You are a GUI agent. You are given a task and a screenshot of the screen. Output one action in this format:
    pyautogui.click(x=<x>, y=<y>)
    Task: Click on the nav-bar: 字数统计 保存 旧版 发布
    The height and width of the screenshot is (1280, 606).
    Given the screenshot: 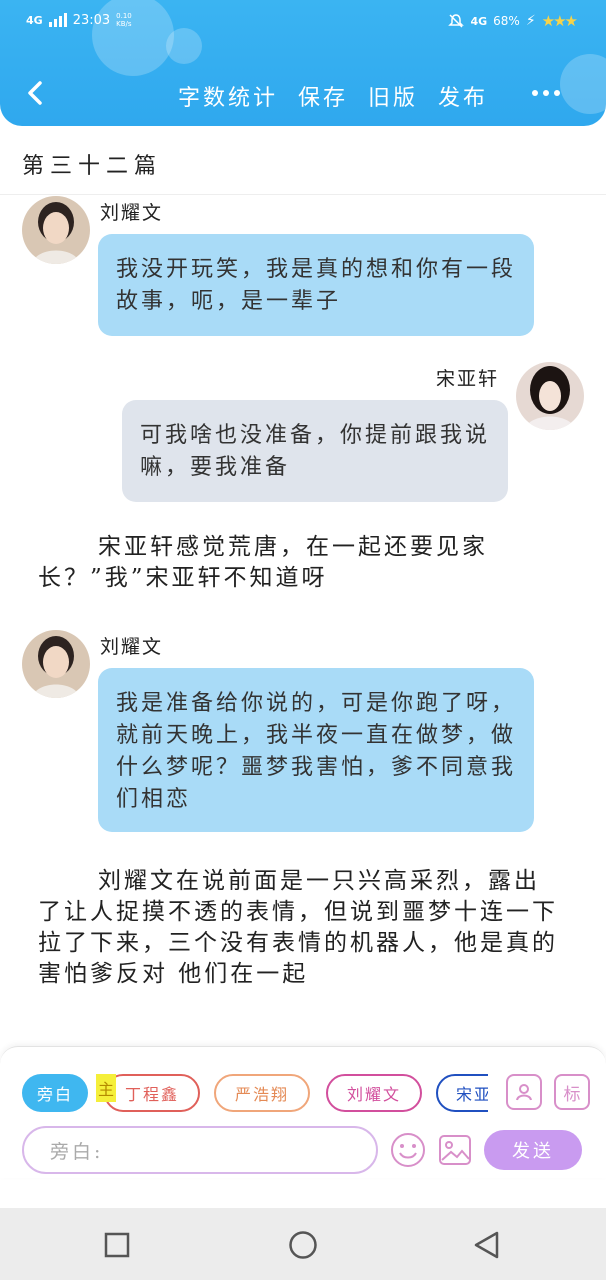 What is the action you would take?
    pyautogui.click(x=303, y=95)
    